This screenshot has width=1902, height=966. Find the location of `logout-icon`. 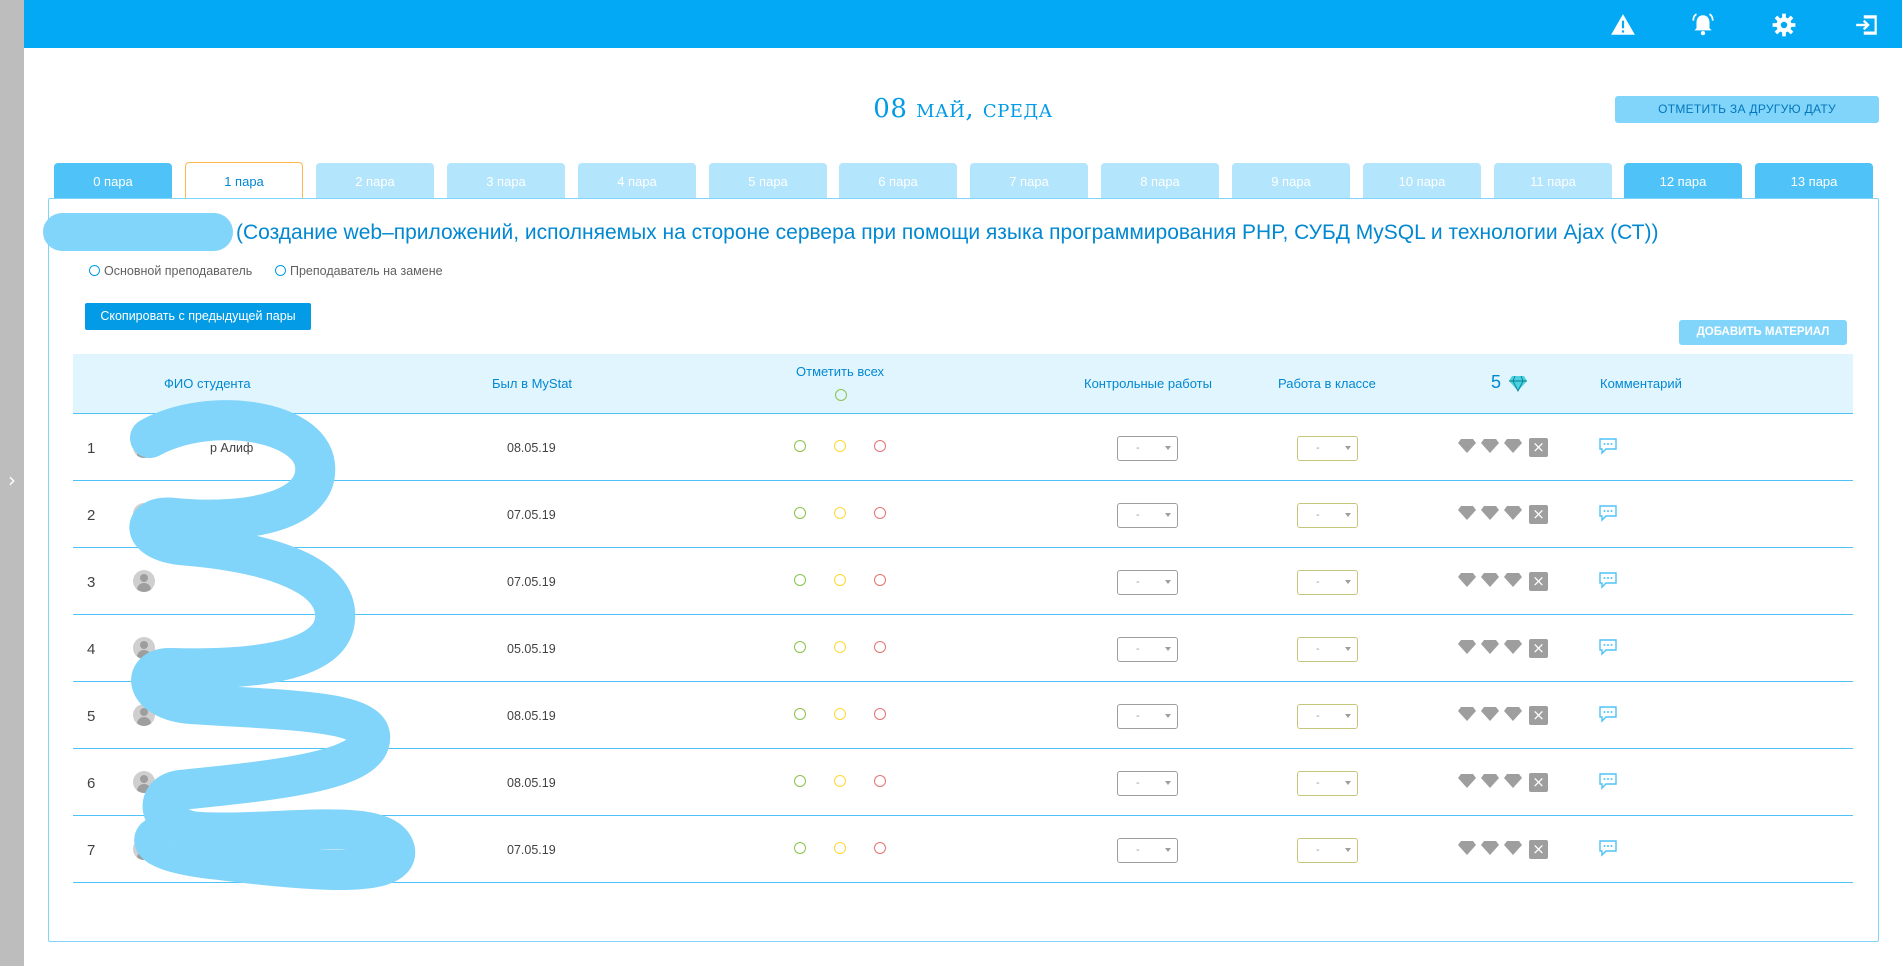

logout-icon is located at coordinates (1867, 25).